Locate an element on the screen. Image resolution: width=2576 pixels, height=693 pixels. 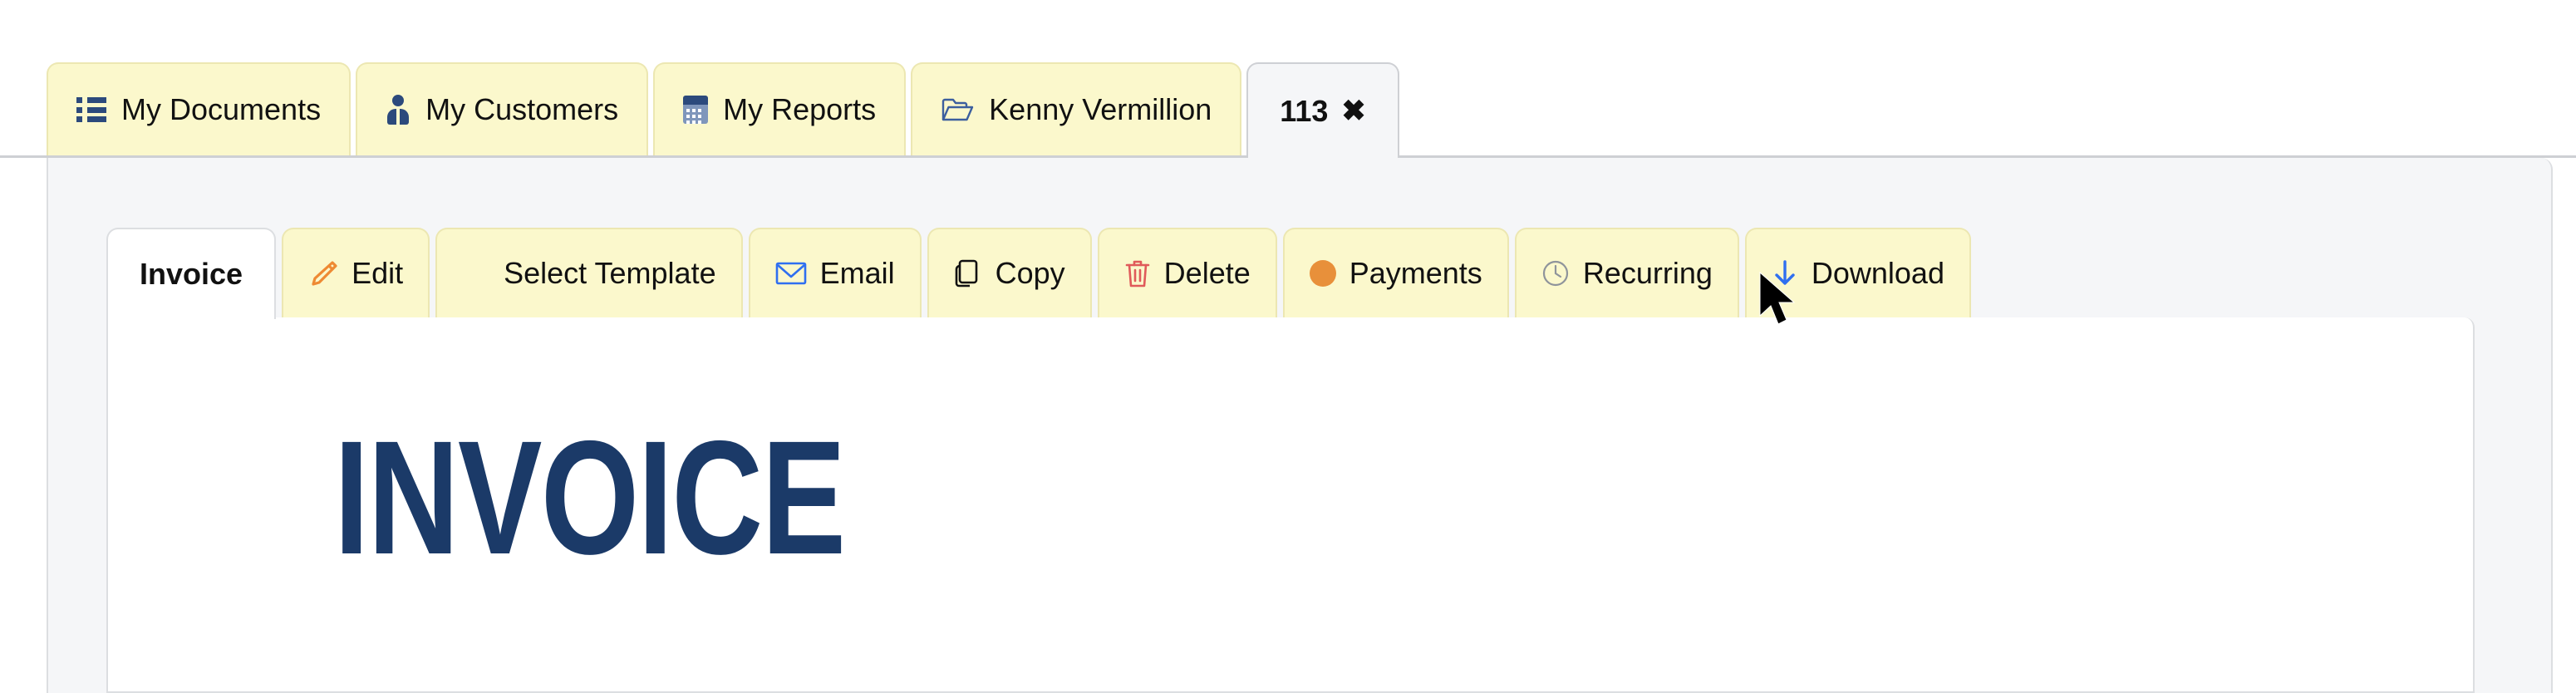
close-icon: ✖ is located at coordinates (1353, 111).